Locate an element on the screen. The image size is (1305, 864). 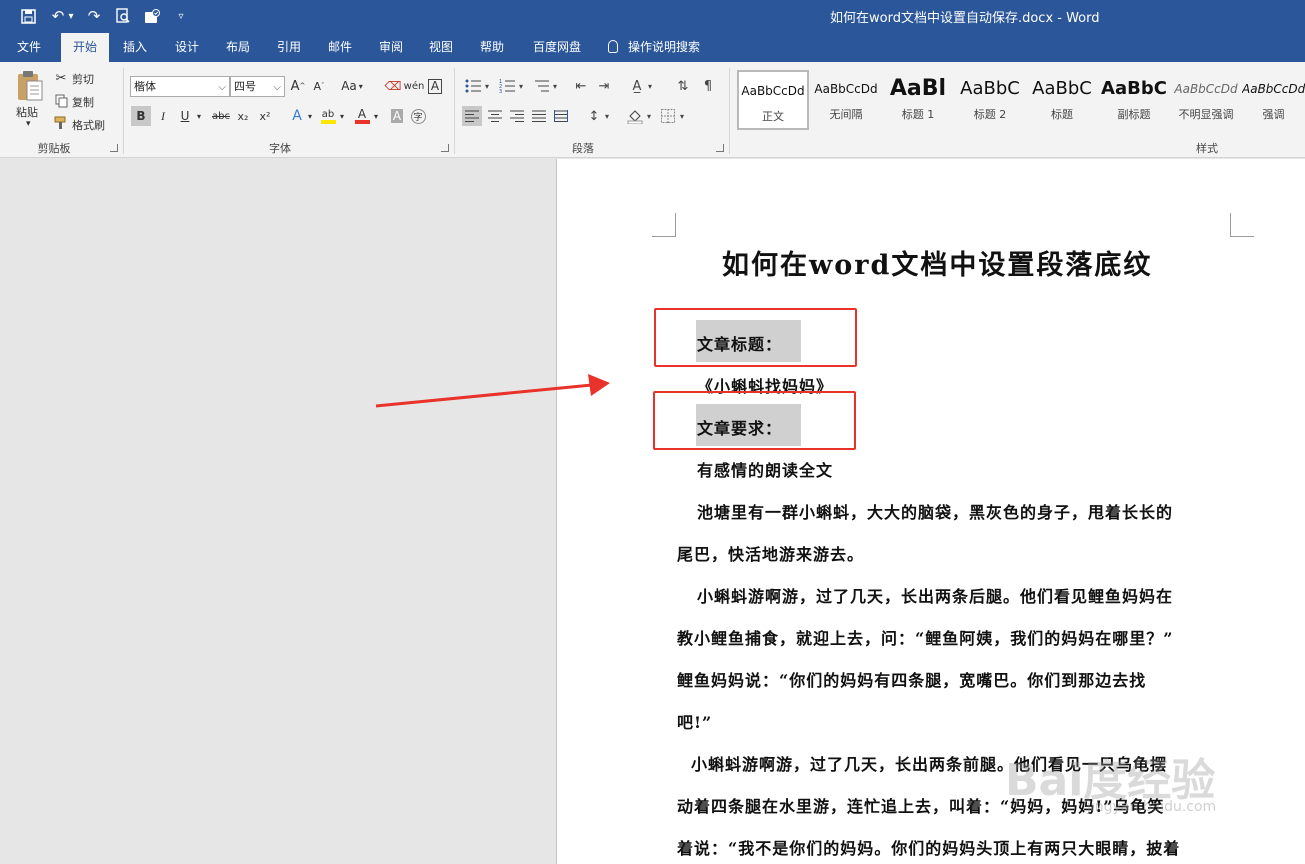
phonetic-guide-icon: wén is located at coordinates (414, 86).